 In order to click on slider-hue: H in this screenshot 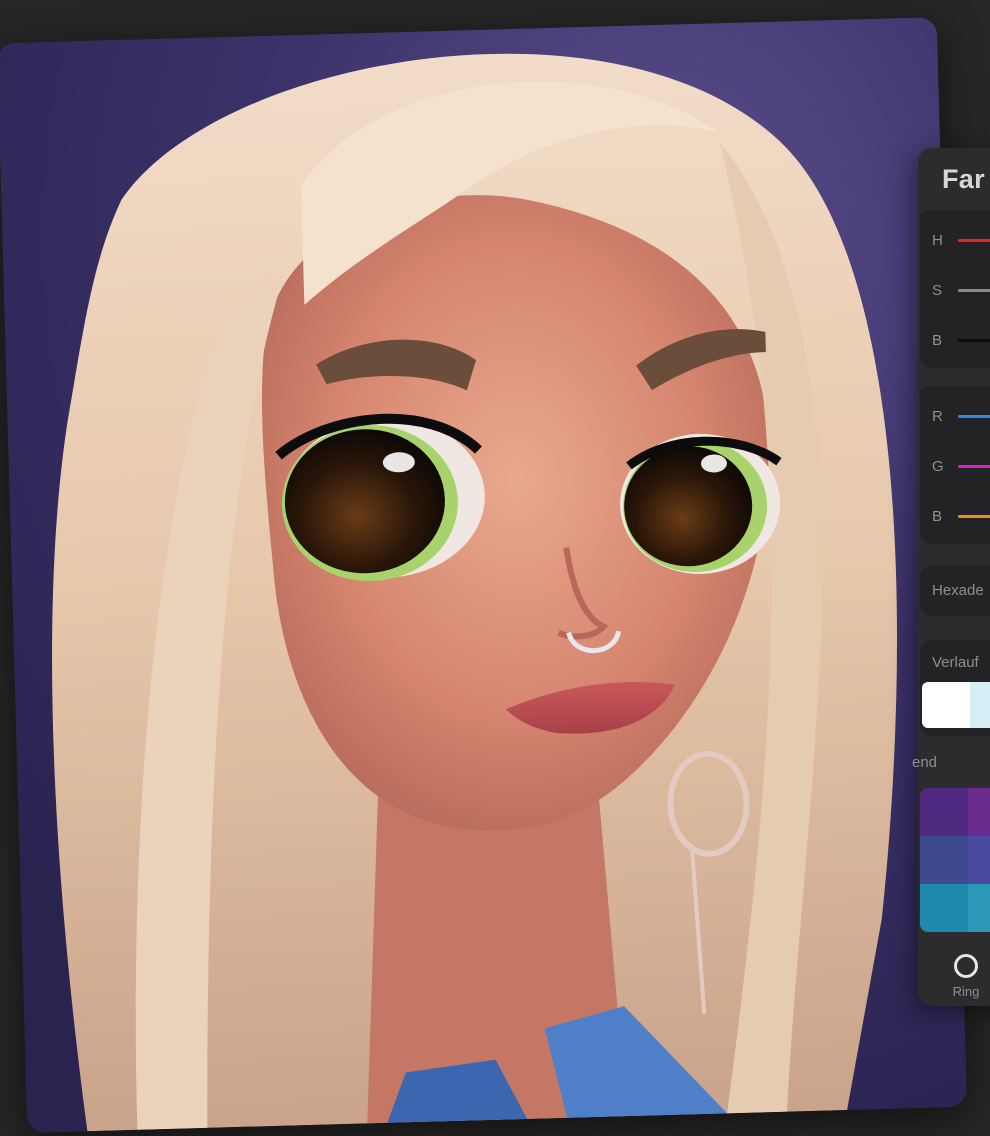, I will do `click(961, 240)`.